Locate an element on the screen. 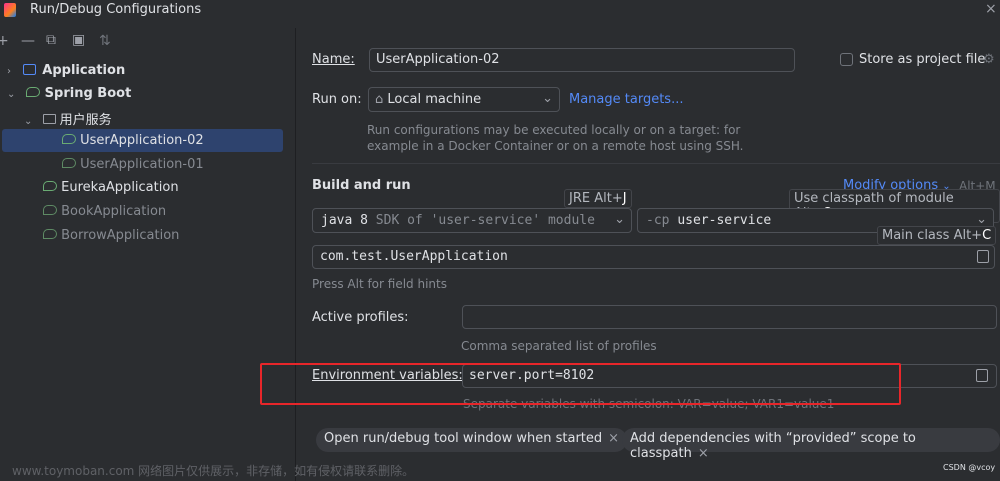 This screenshot has height=481, width=1000. tree-item-application: › Application is located at coordinates (66, 70).